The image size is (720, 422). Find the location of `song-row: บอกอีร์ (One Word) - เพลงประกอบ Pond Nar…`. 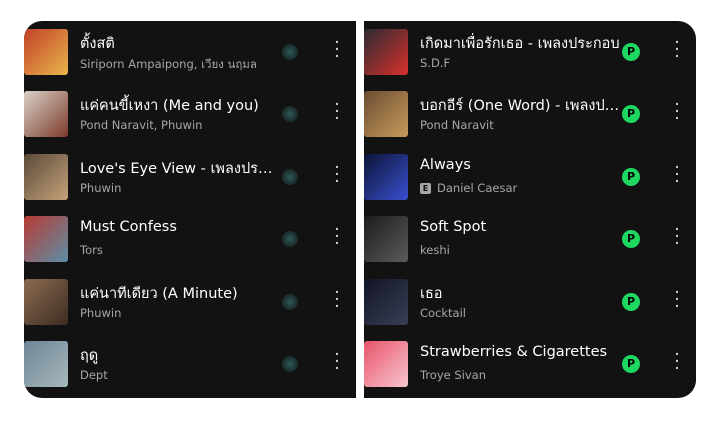

song-row: บอกอีร์ (One Word) - เพลงประกอบ Pond Nar… is located at coordinates (530, 114).